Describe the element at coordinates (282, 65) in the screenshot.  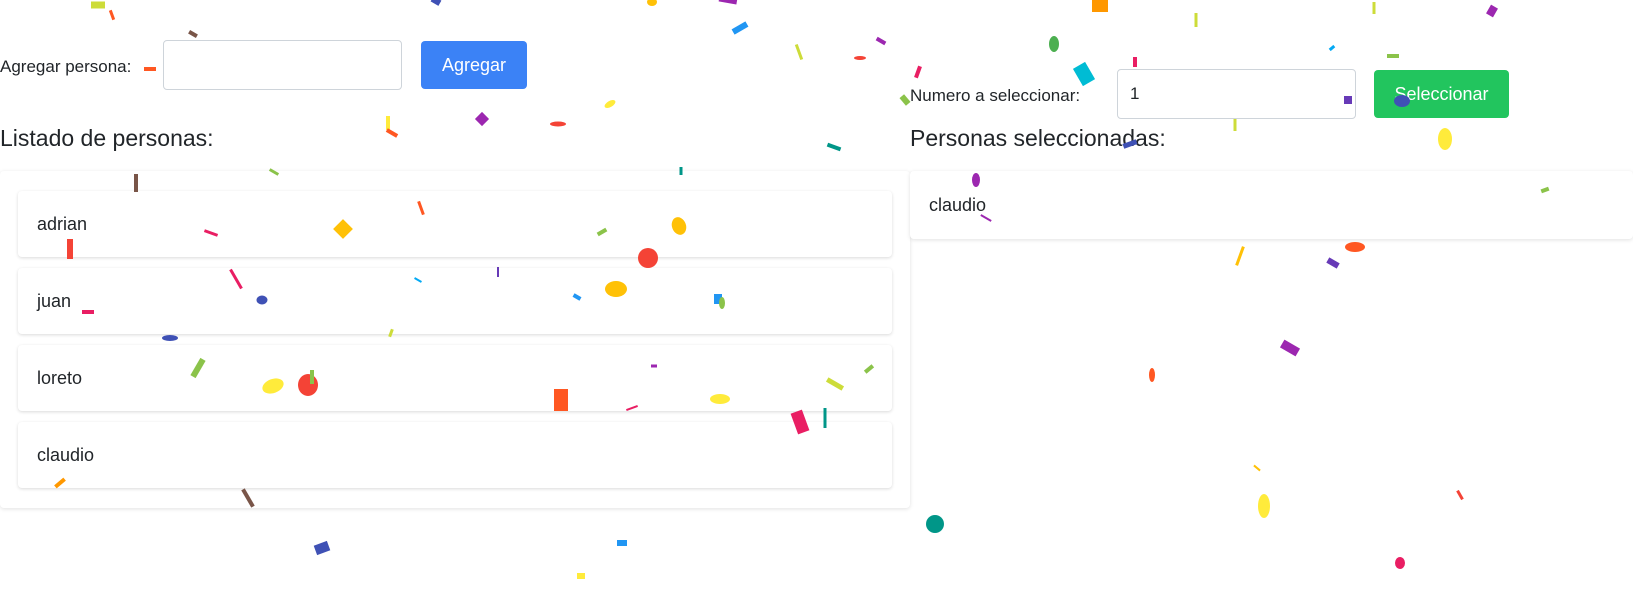
I see `add-person-input` at that location.